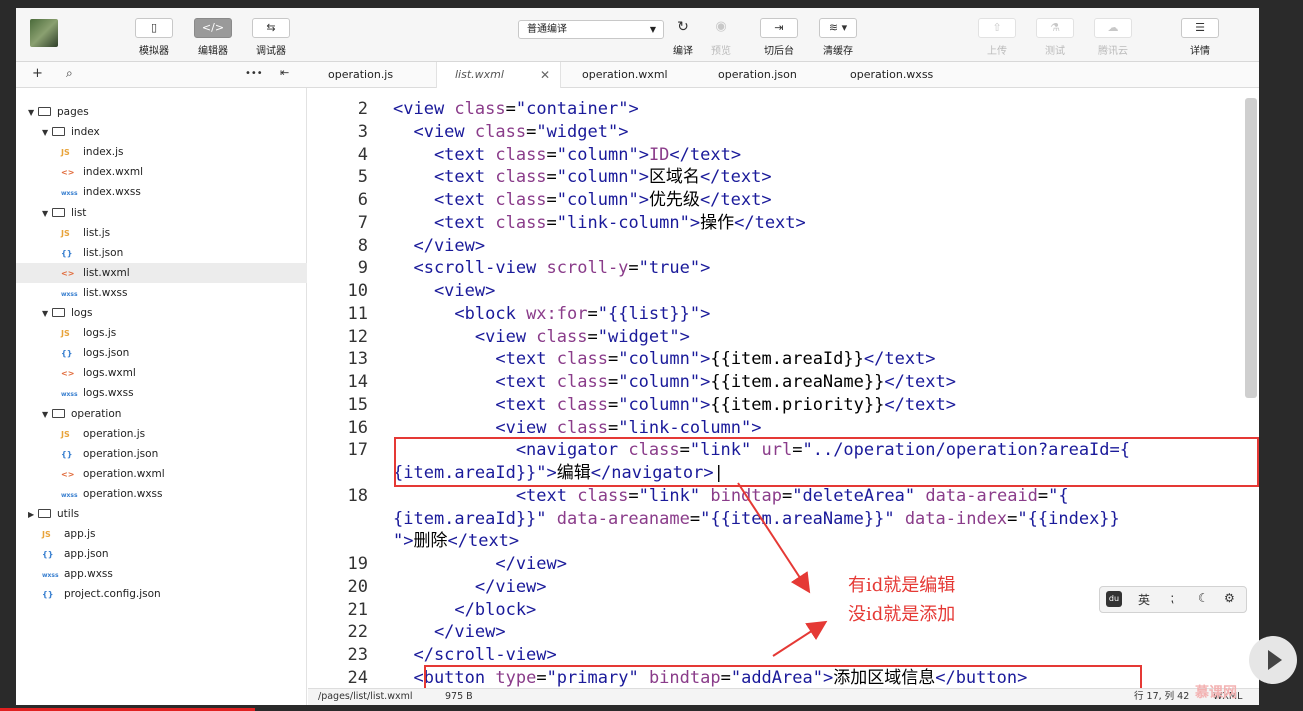 The image size is (1303, 711). I want to click on moon-icon: ☾, so click(1203, 598).